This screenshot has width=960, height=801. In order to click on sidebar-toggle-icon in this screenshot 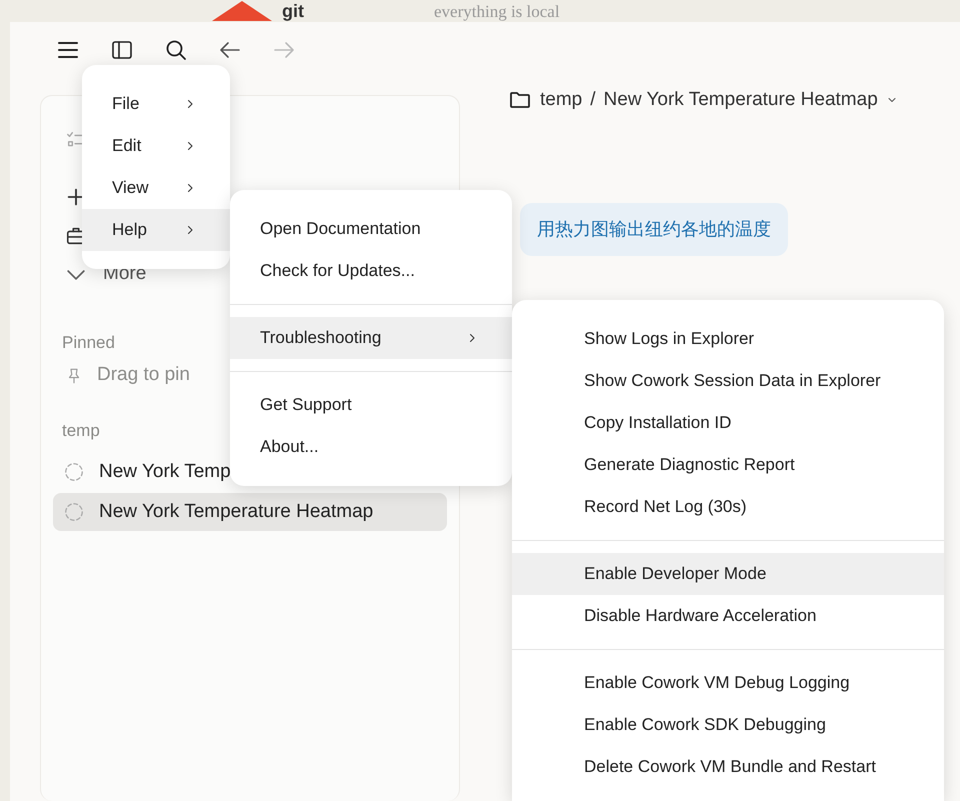, I will do `click(122, 50)`.